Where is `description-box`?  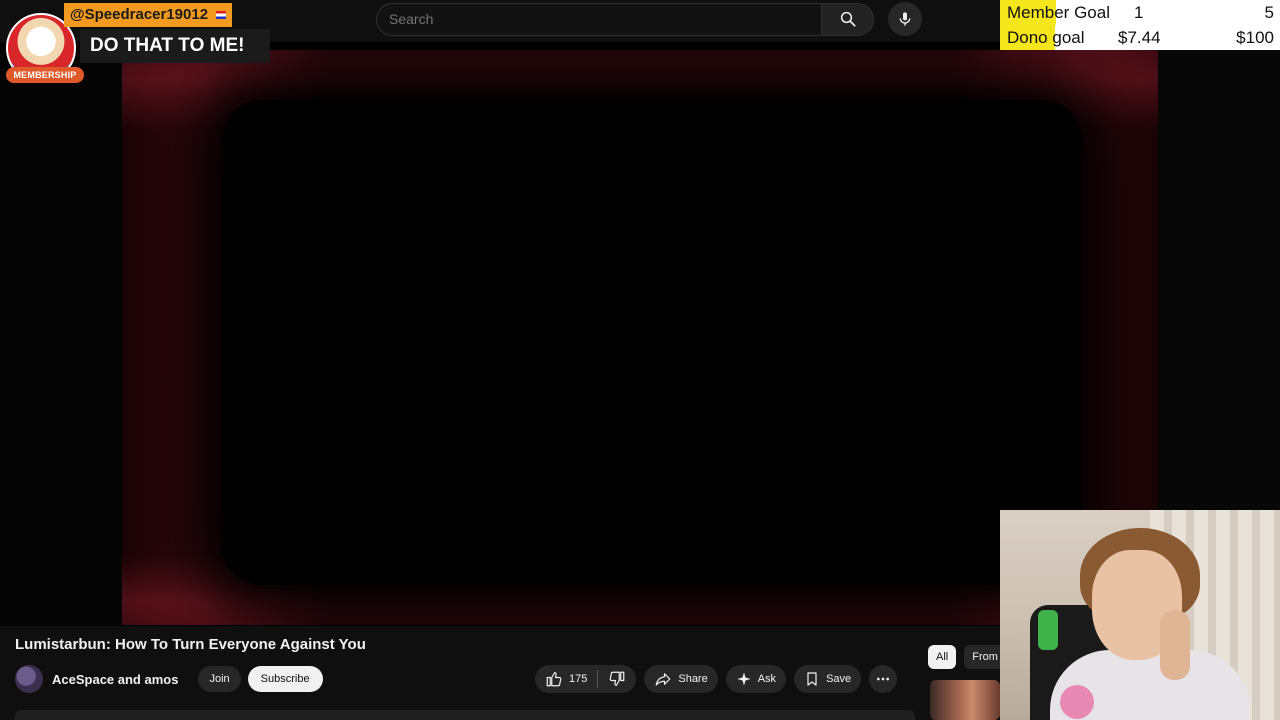 description-box is located at coordinates (465, 715).